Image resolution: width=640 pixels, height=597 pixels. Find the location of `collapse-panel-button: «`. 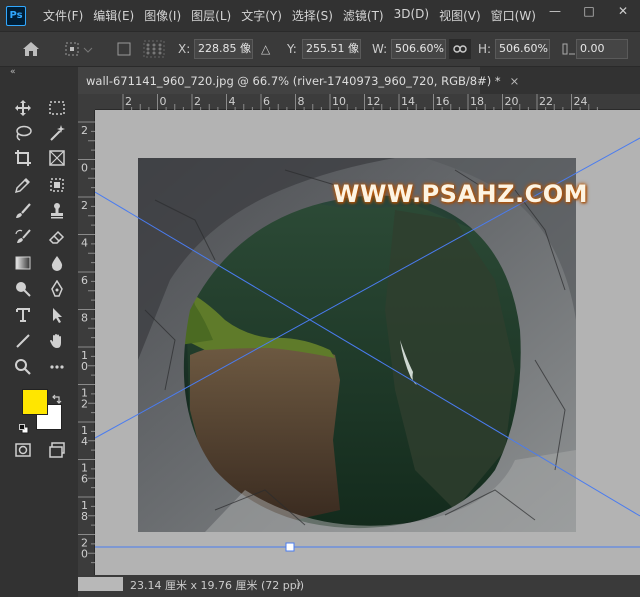

collapse-panel-button: « is located at coordinates (13, 72).